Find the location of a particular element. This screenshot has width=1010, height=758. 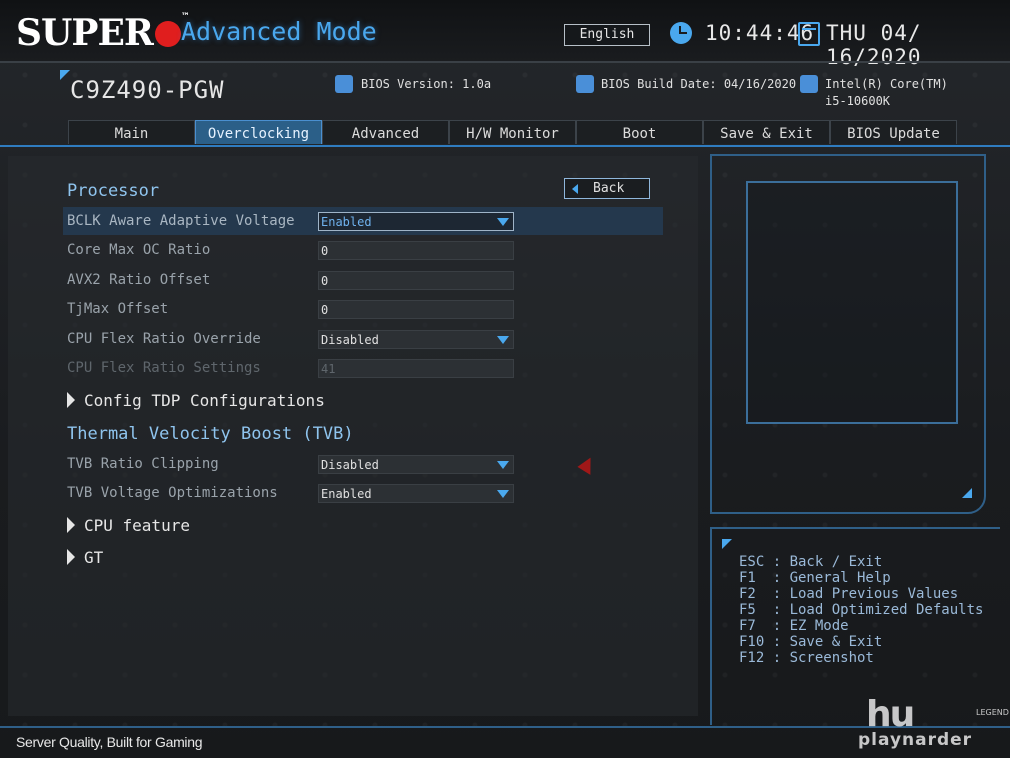

mode-title: Advanced Mode is located at coordinates (279, 31).